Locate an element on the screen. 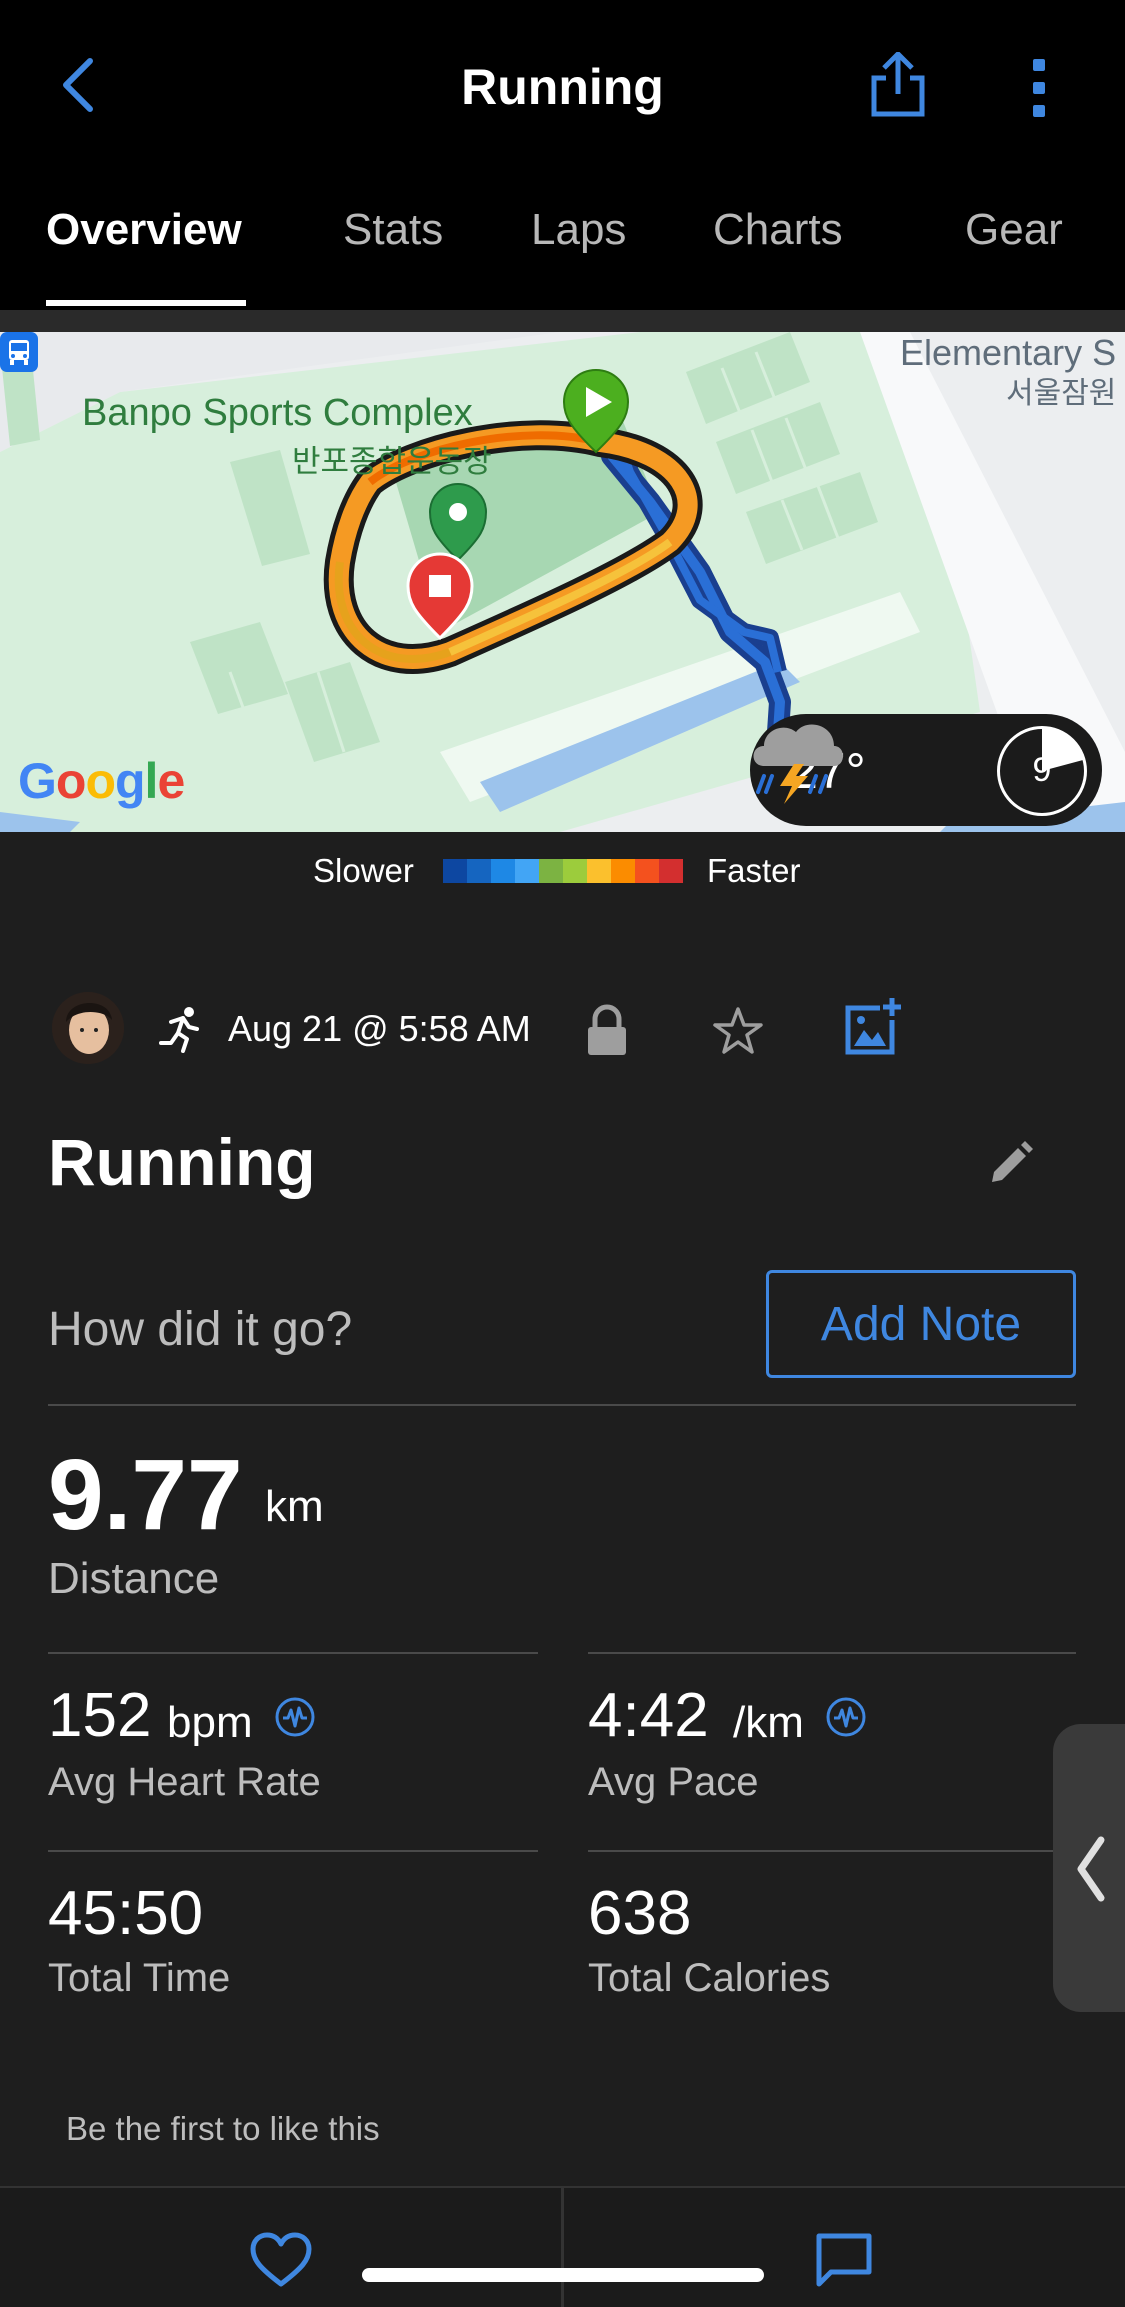 This screenshot has width=1125, height=2307. tab-indicator is located at coordinates (146, 303).